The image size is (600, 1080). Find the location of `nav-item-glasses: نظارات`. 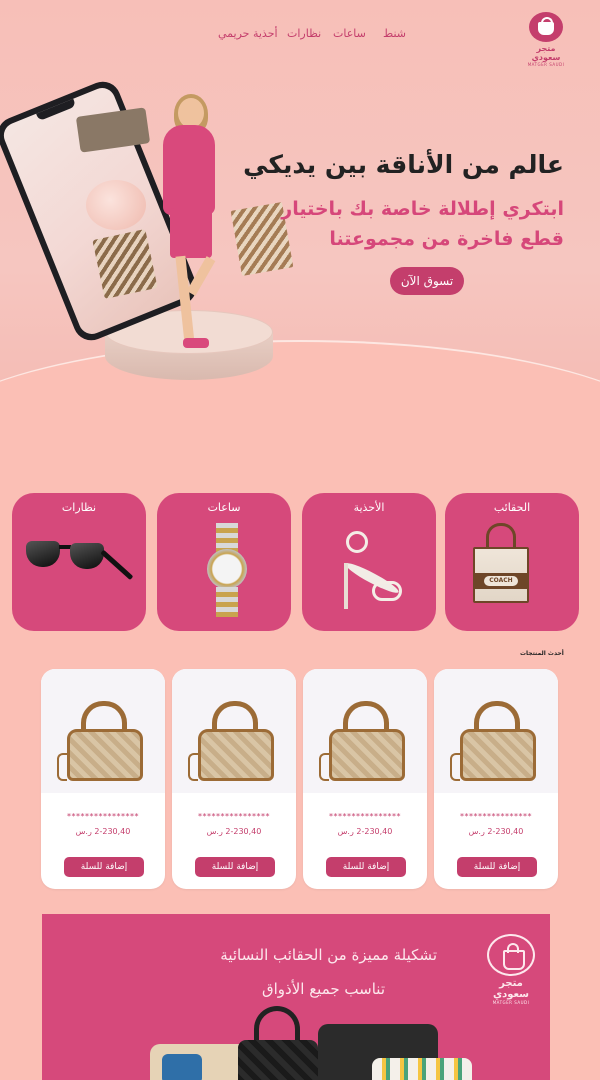

nav-item-glasses: نظارات is located at coordinates (304, 33).